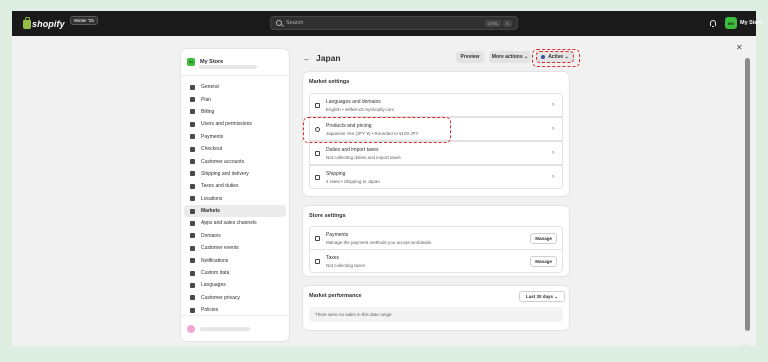 The image size is (768, 362). I want to click on card-title: Store settings, so click(327, 216).